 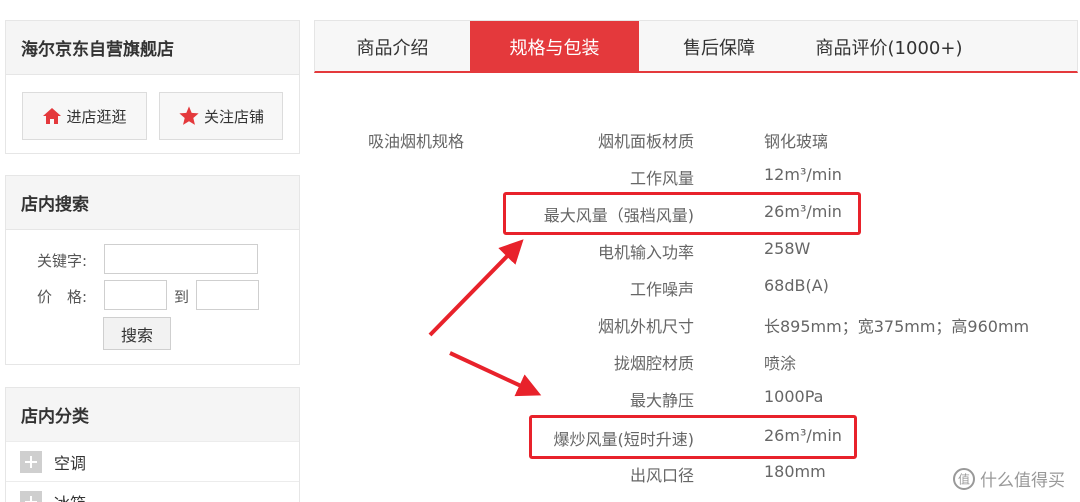 I want to click on tab-reviews: 商品评价(1000+), so click(x=889, y=46).